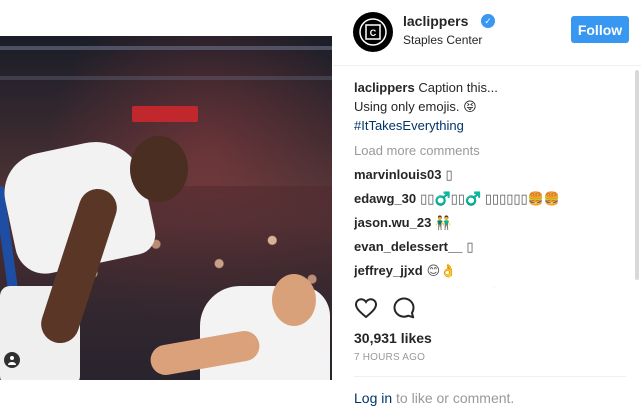  What do you see at coordinates (490, 246) in the screenshot?
I see `comment-item: evan_delessert__ ▯` at bounding box center [490, 246].